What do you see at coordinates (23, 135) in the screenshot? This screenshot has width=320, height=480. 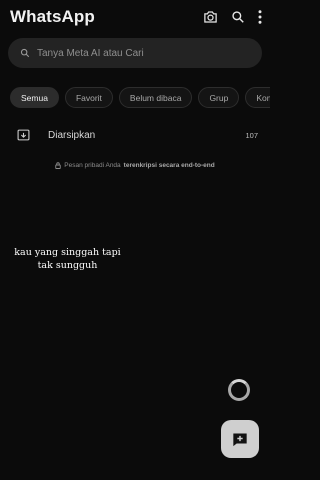 I see `archive-icon` at bounding box center [23, 135].